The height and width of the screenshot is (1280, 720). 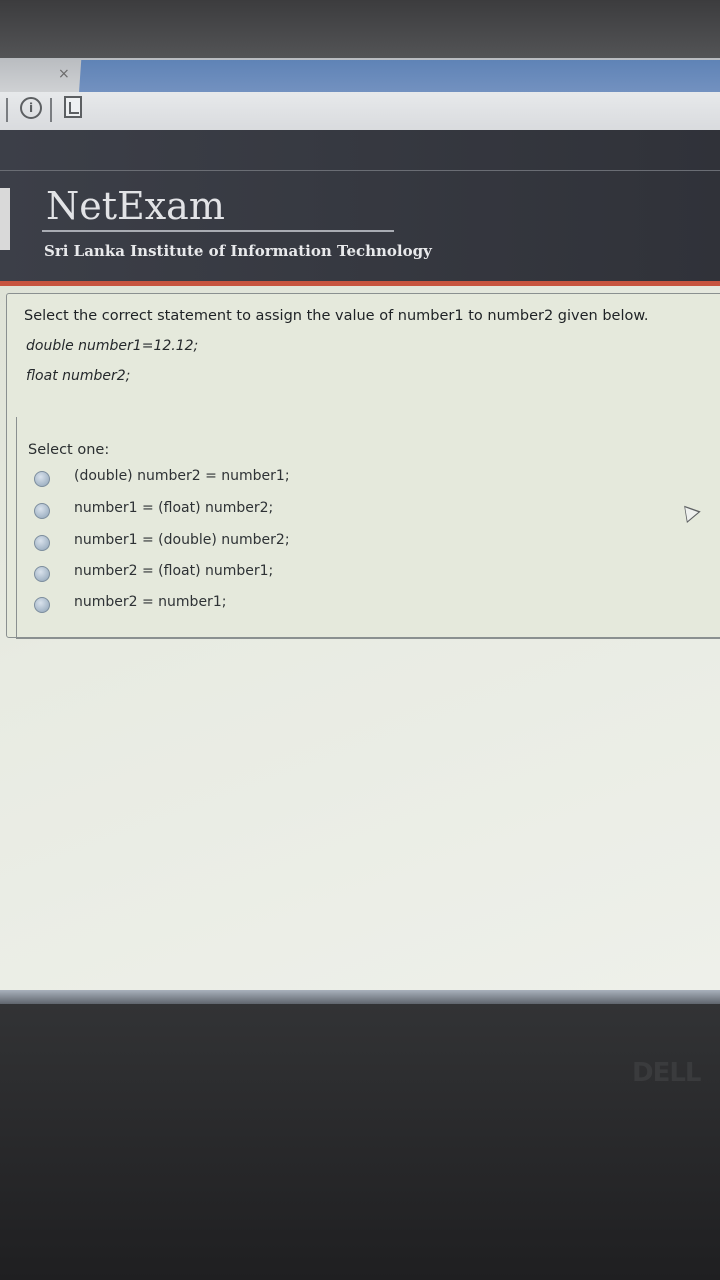 What do you see at coordinates (173, 508) in the screenshot?
I see `option-label: number1 = (float) number2;` at bounding box center [173, 508].